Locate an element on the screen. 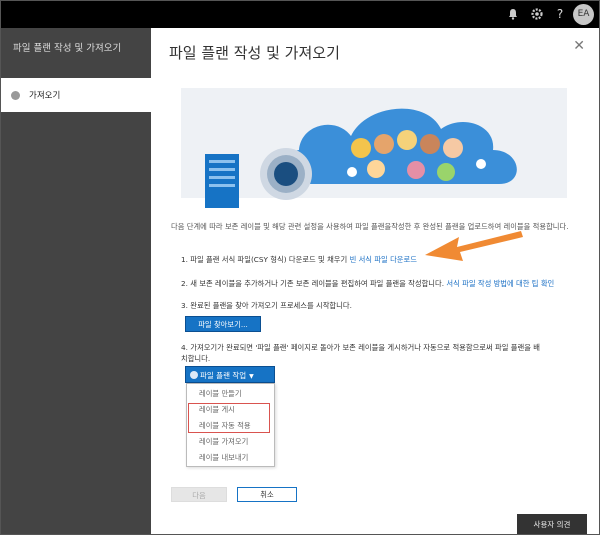 Image resolution: width=600 pixels, height=535 pixels. avatar: EA is located at coordinates (583, 14).